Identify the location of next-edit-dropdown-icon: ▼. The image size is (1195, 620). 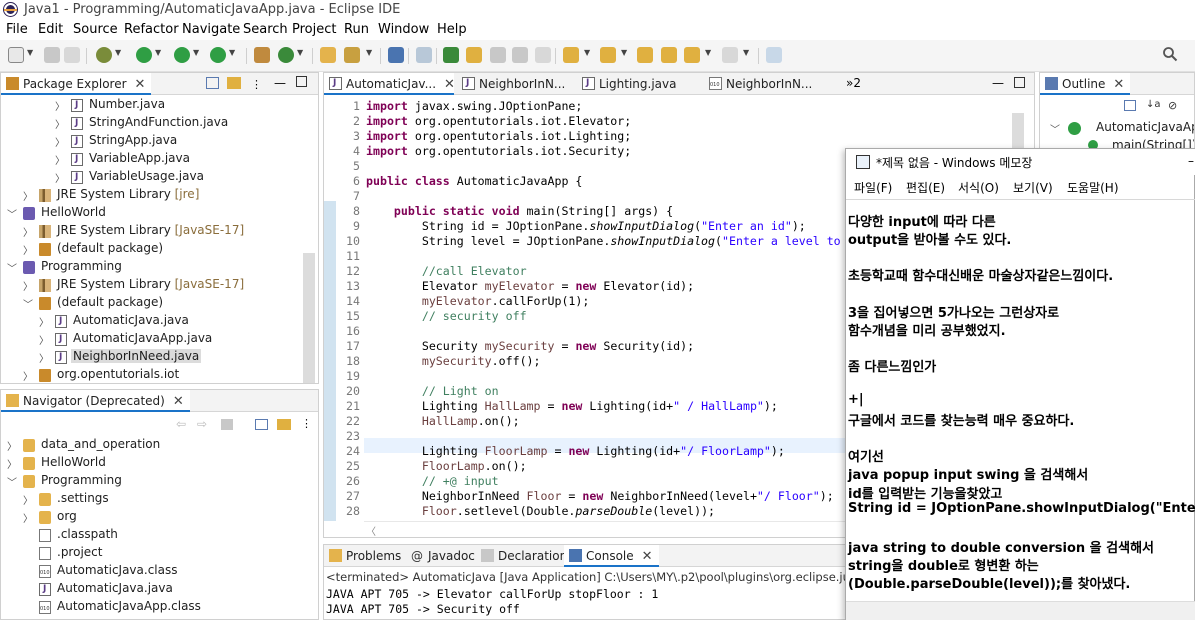
(587, 52).